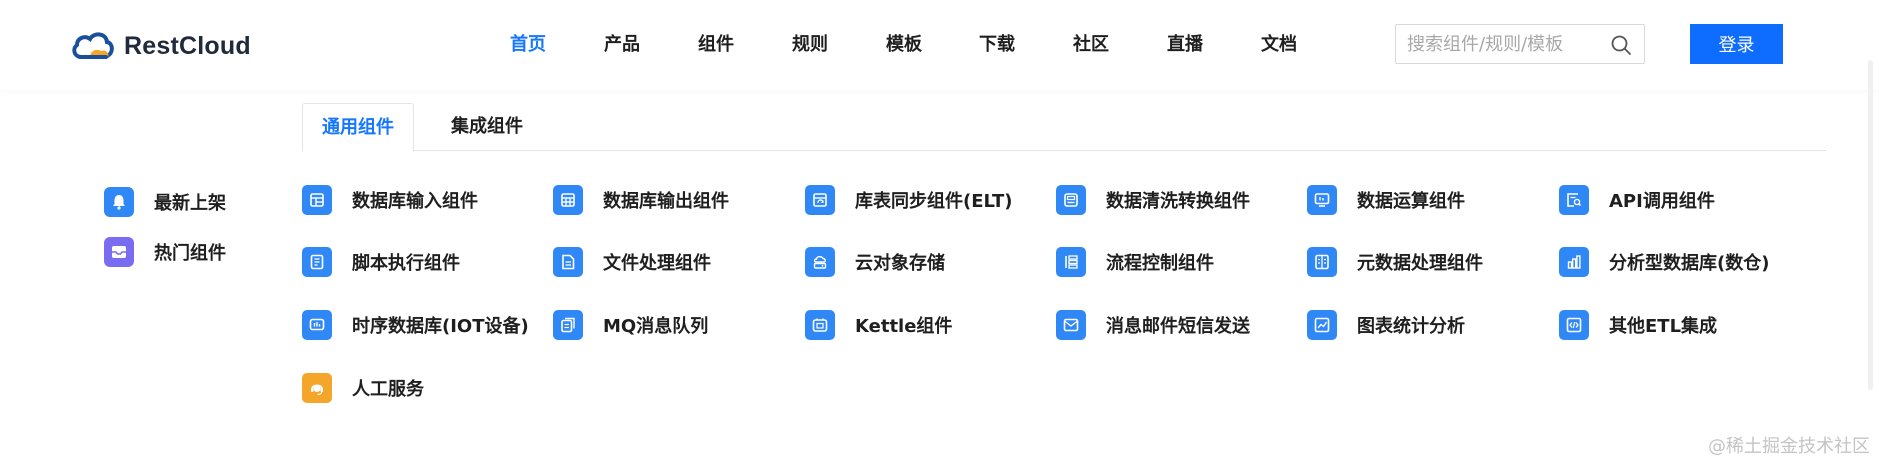 This screenshot has width=1879, height=462. I want to click on support-icon, so click(317, 388).